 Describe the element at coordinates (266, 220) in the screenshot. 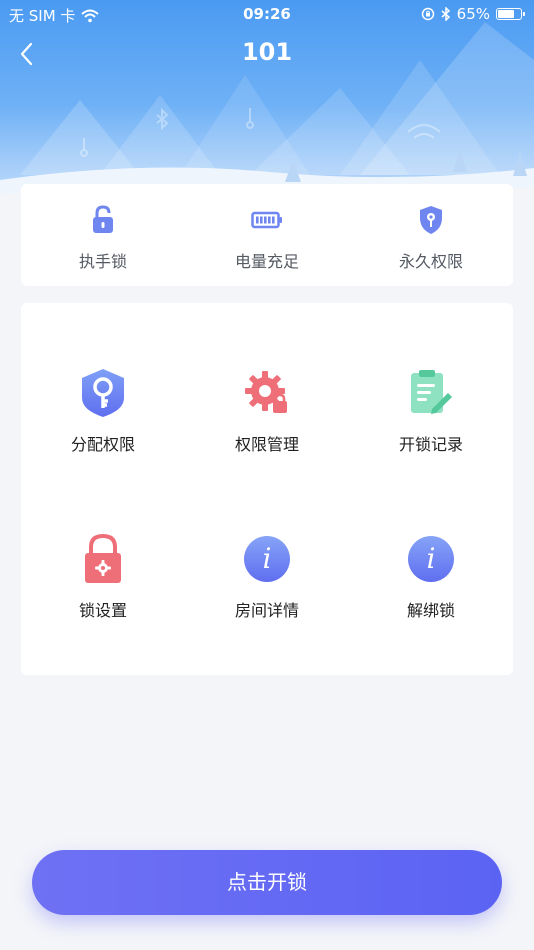

I see `battery-full-icon` at that location.